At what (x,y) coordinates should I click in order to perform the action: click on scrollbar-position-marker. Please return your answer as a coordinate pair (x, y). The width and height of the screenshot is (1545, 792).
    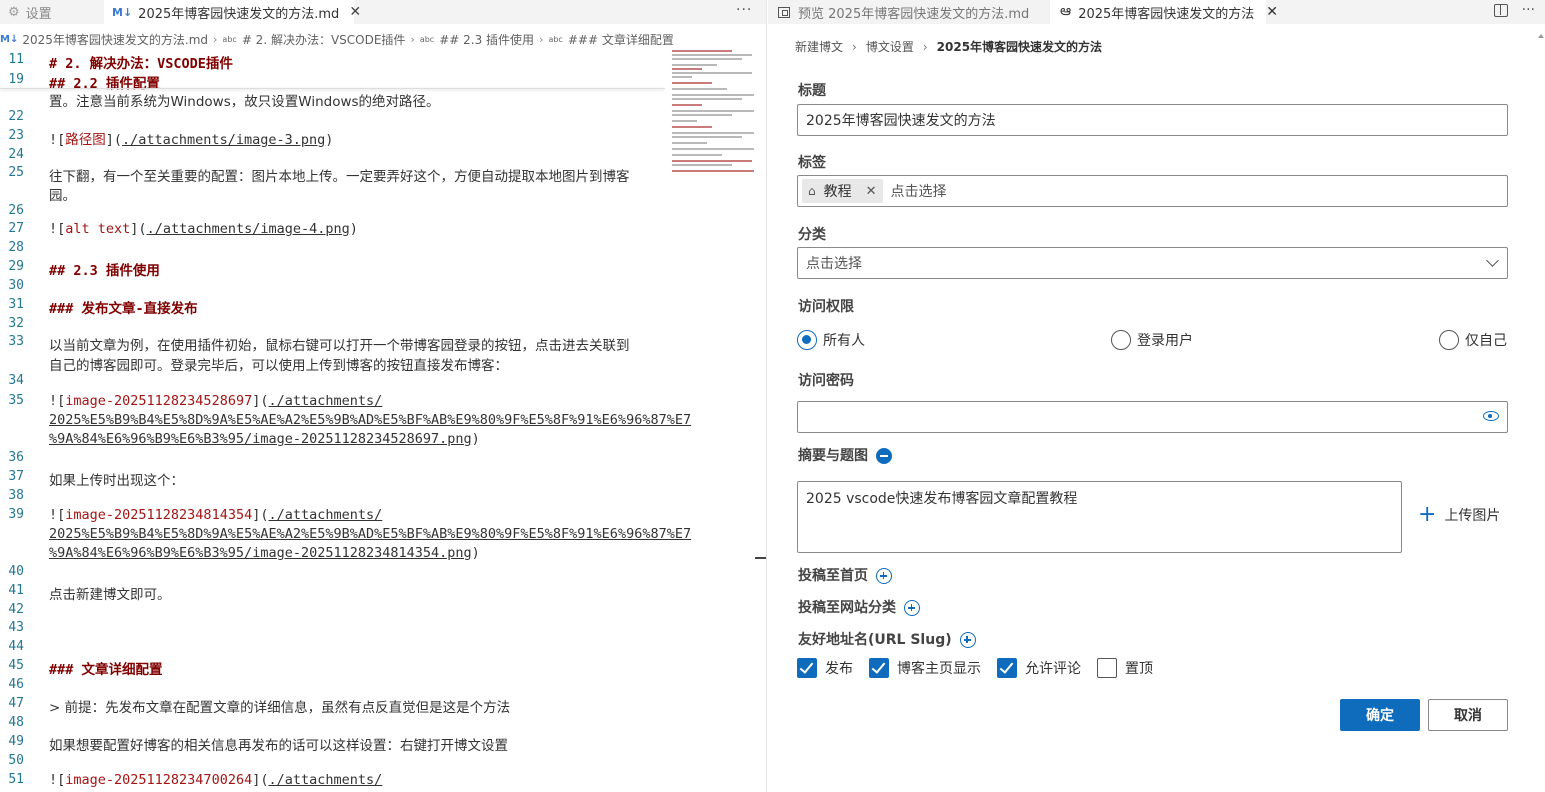
    Looking at the image, I should click on (760, 558).